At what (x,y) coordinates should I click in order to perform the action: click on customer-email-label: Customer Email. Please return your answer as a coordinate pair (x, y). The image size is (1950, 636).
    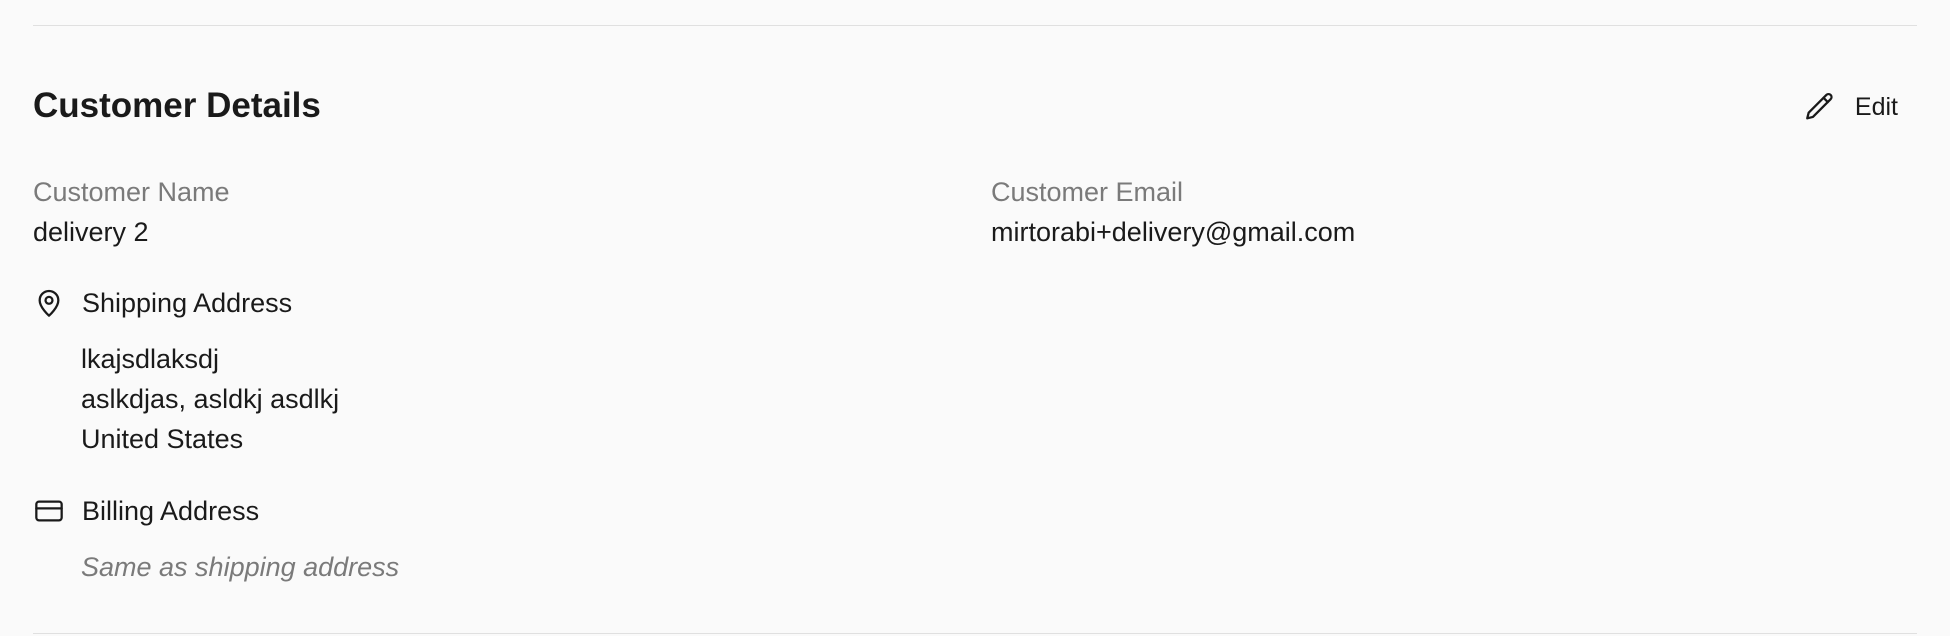
    Looking at the image, I should click on (1087, 192).